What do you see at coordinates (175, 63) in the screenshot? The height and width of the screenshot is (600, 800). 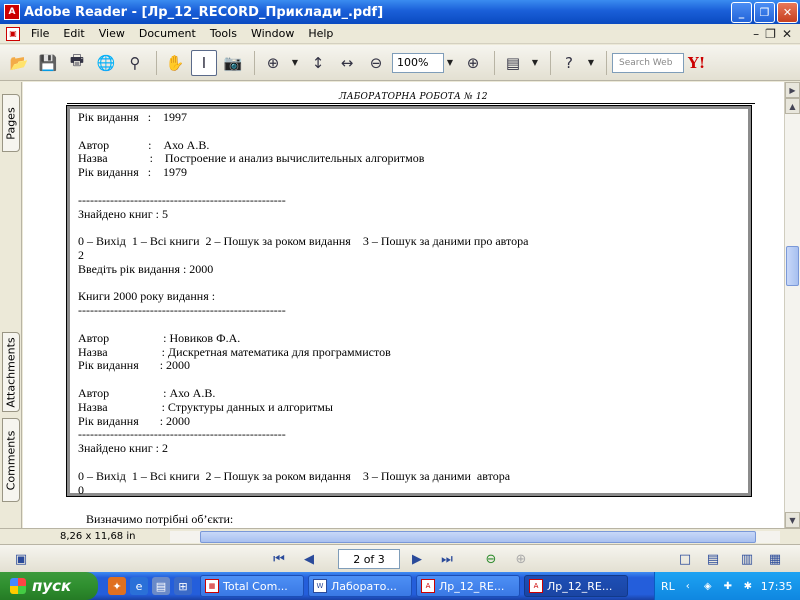 I see `hand-tool-icon: ✋` at bounding box center [175, 63].